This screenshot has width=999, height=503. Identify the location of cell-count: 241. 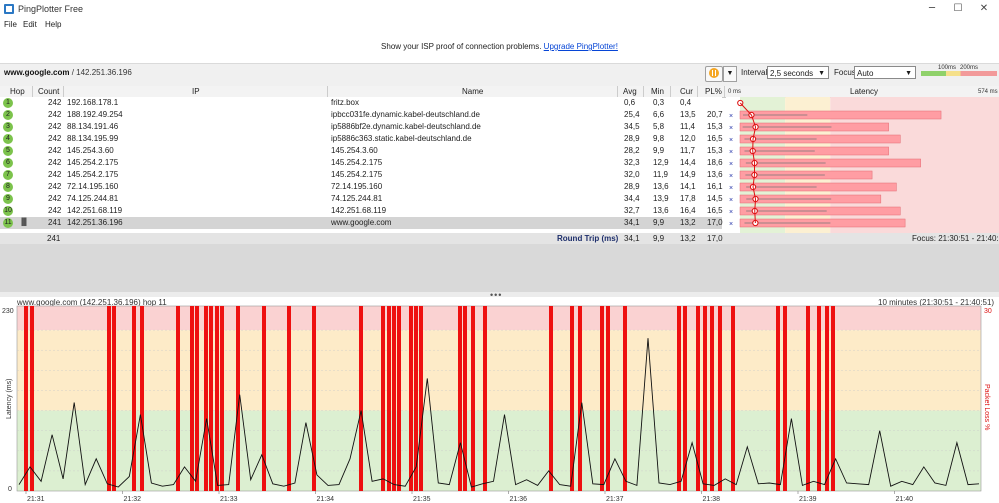
(55, 222).